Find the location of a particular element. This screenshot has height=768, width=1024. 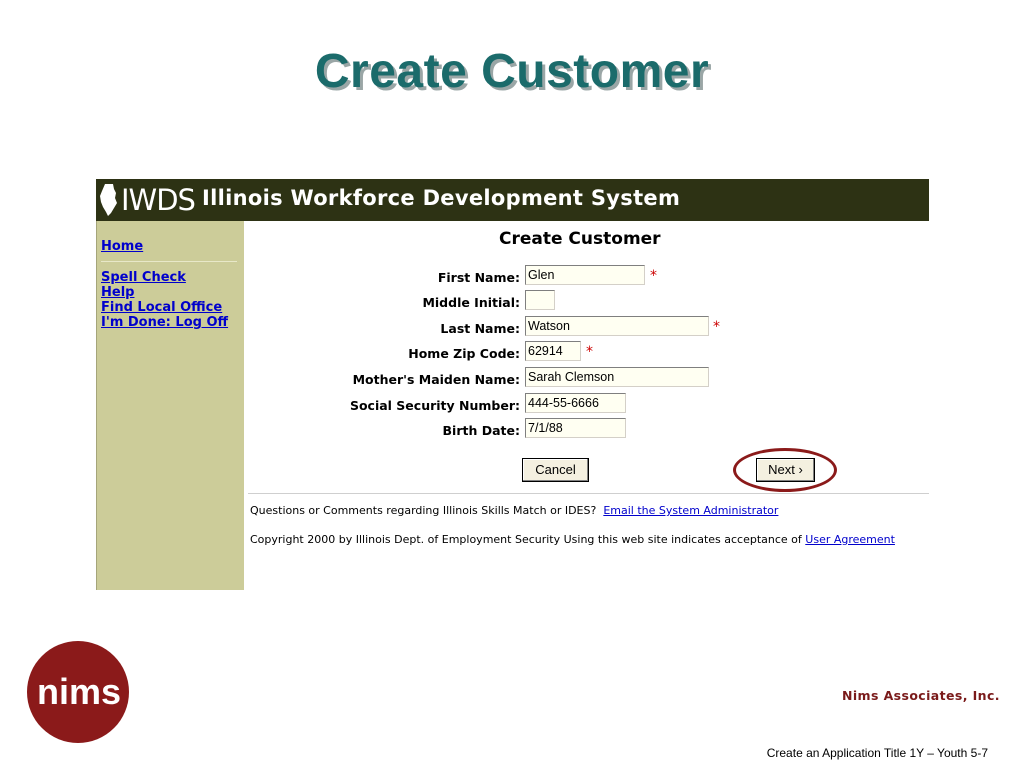

sidebar-link-find-local-office: Find Local Office is located at coordinates (161, 307).